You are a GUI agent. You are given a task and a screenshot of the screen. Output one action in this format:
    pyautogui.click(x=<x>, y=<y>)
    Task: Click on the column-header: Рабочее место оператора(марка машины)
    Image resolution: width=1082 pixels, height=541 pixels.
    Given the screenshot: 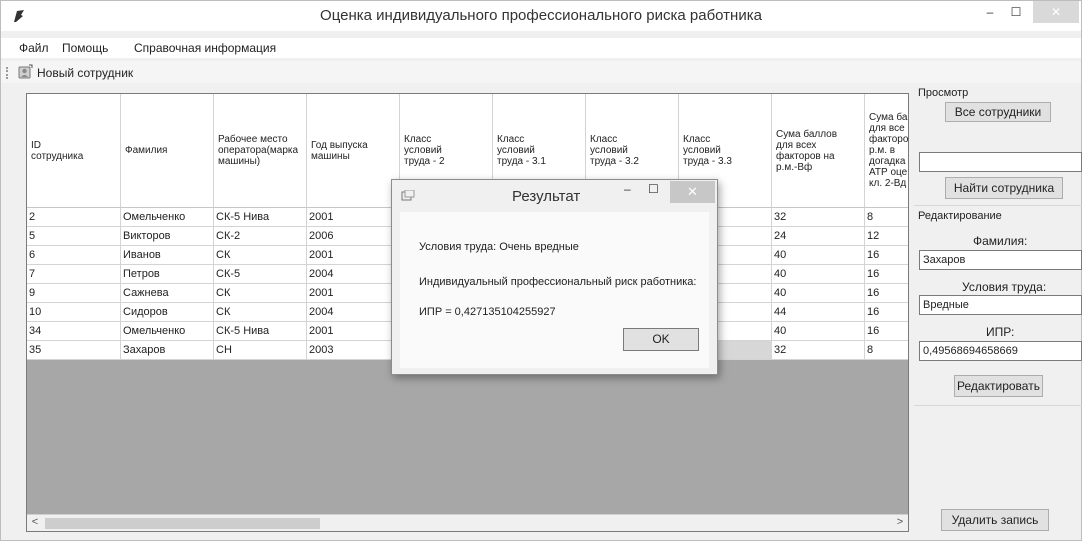 What is the action you would take?
    pyautogui.click(x=260, y=151)
    